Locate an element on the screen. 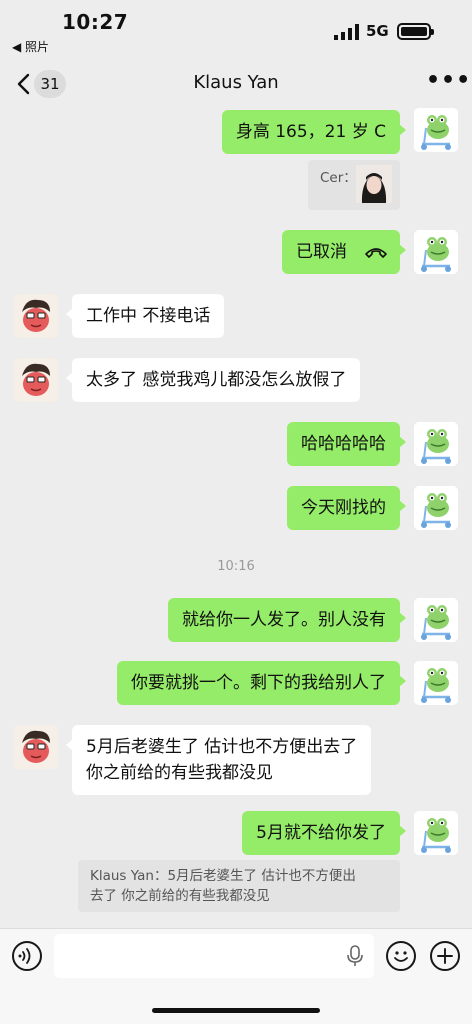 This screenshot has width=472, height=1024. message-bubble: 哈哈哈哈哈 is located at coordinates (346, 444).